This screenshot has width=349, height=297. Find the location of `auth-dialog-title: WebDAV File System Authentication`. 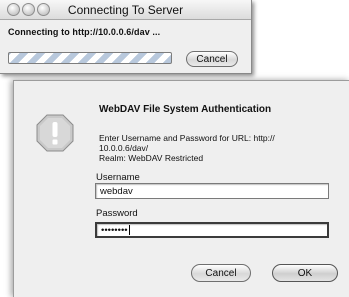

auth-dialog-title: WebDAV File System Authentication is located at coordinates (185, 109).